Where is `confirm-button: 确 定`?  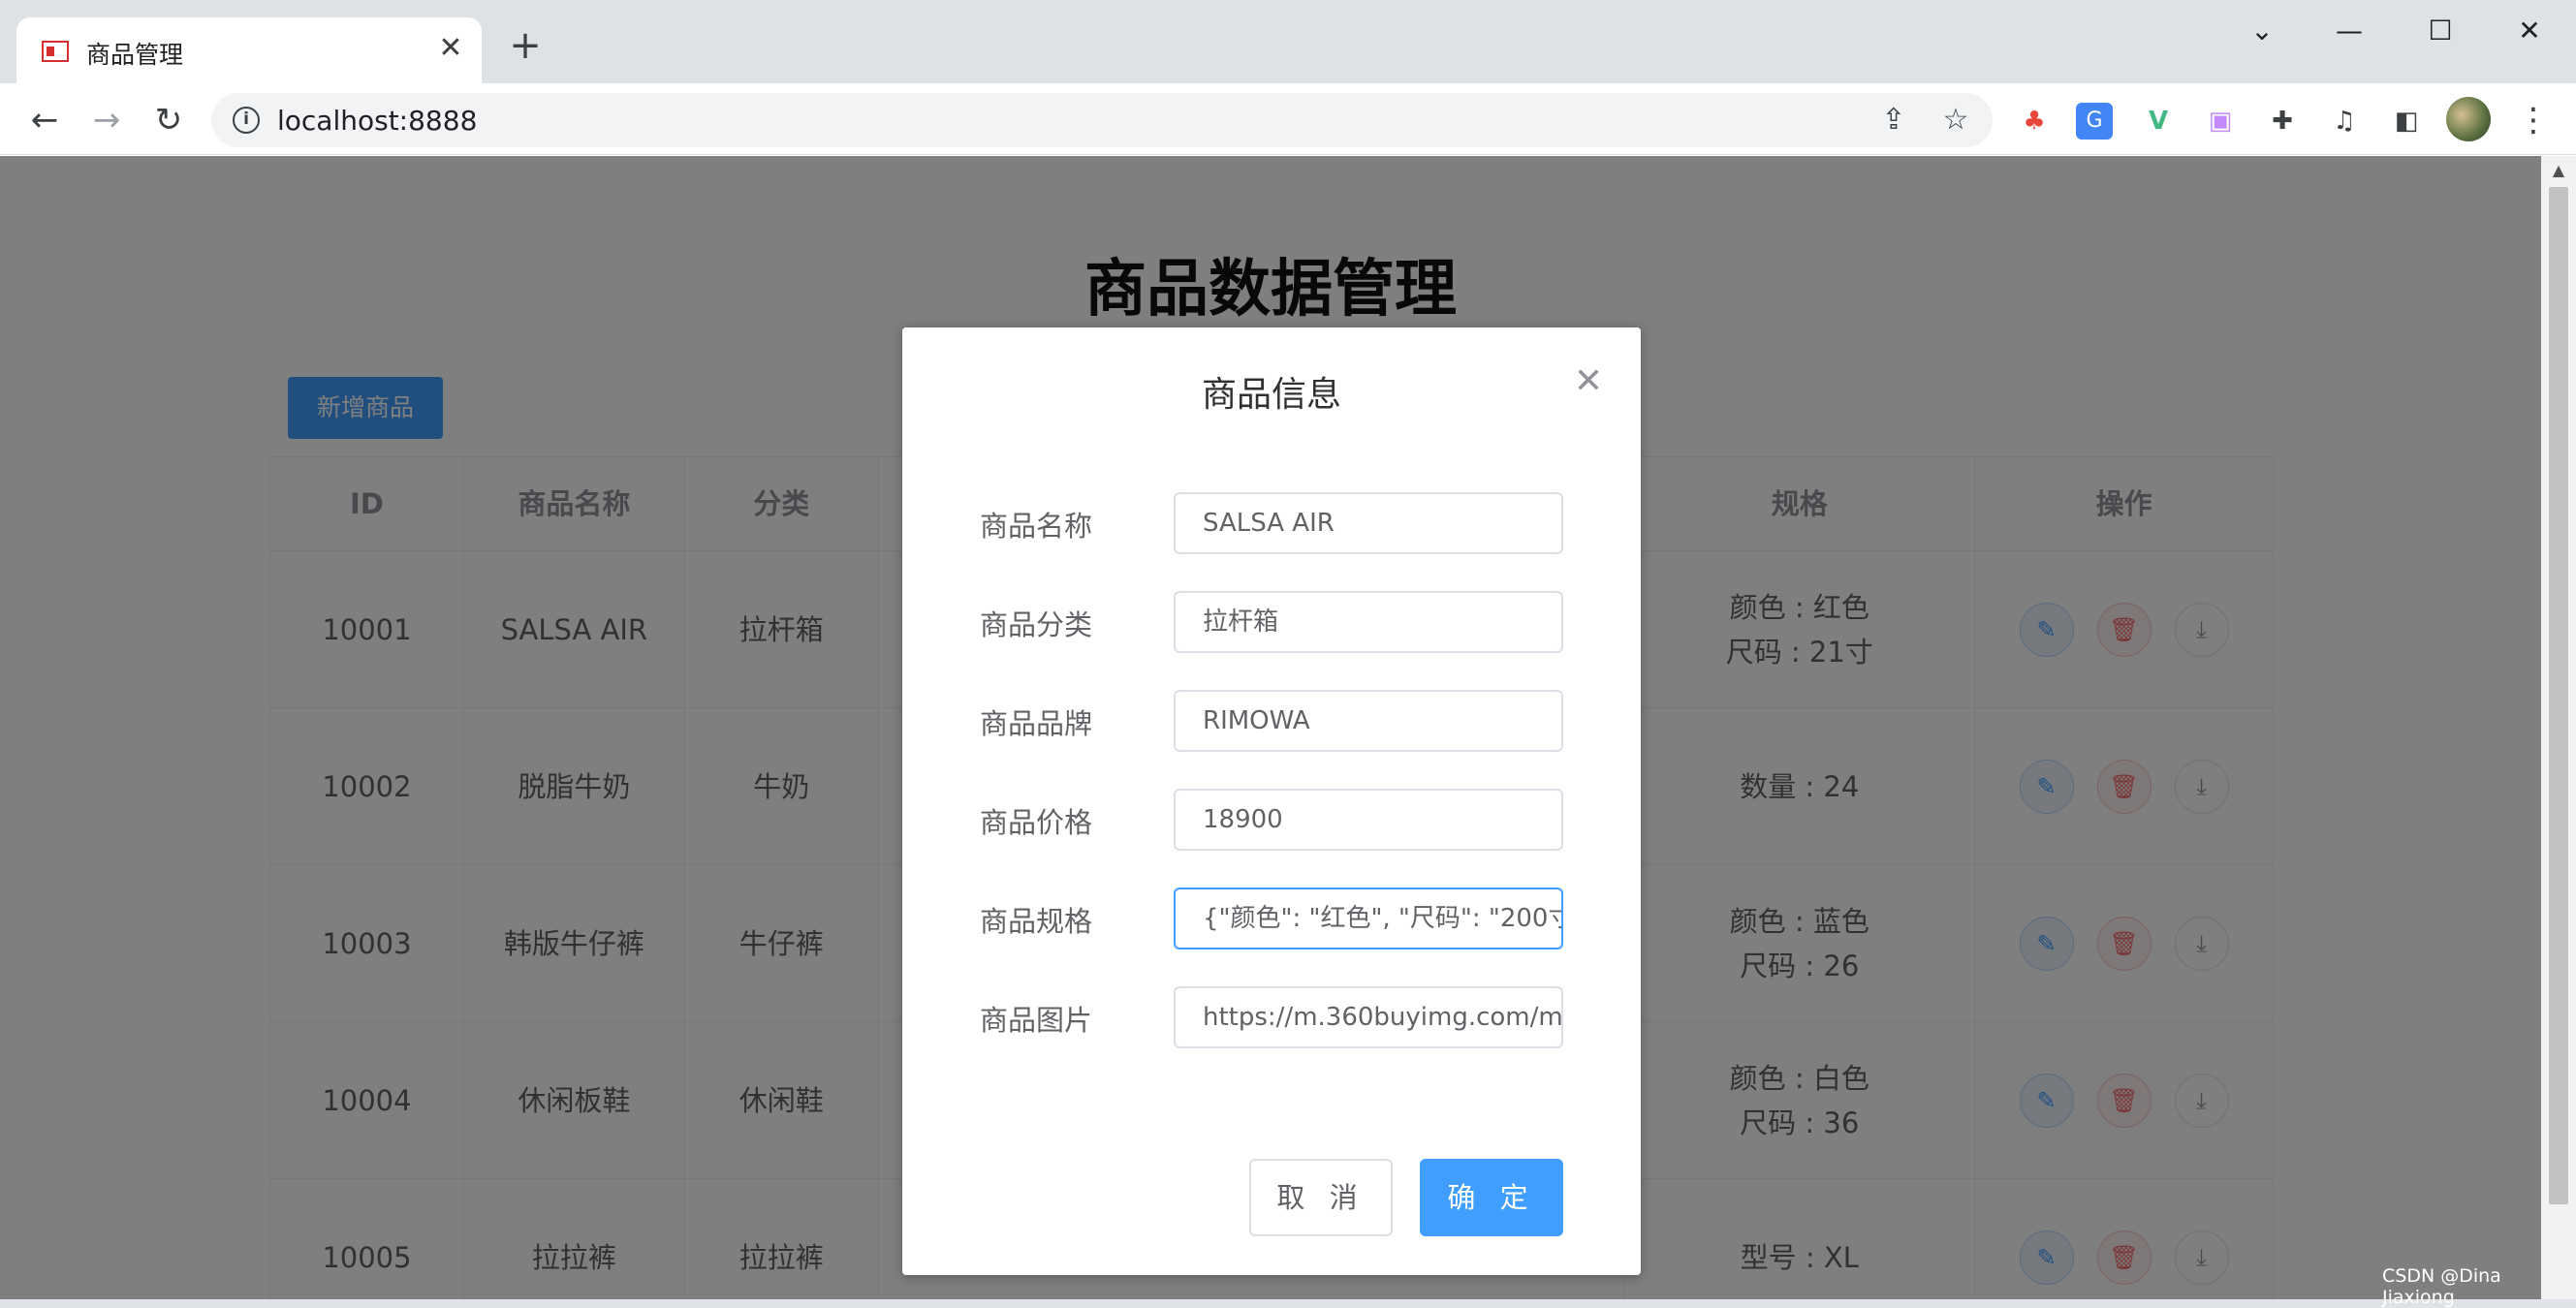
confirm-button: 确 定 is located at coordinates (1491, 1197).